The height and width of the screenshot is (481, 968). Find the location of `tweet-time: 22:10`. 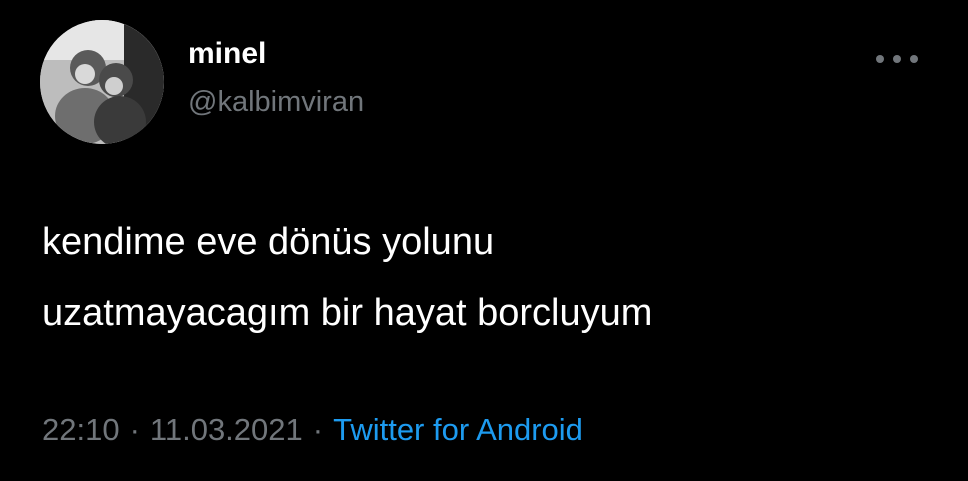

tweet-time: 22:10 is located at coordinates (81, 429).